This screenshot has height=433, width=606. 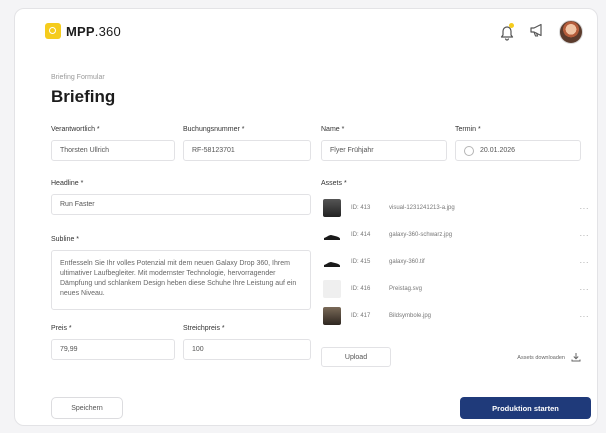 What do you see at coordinates (498, 150) in the screenshot?
I see `termin-value: 20.01.2026` at bounding box center [498, 150].